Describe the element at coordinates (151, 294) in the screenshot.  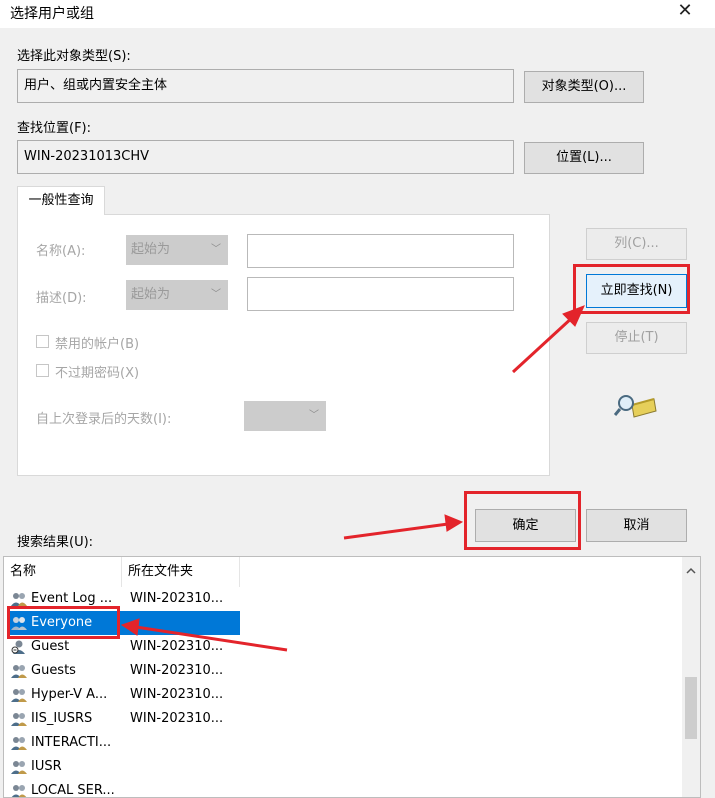
I see `description-mode-value: 起始为` at that location.